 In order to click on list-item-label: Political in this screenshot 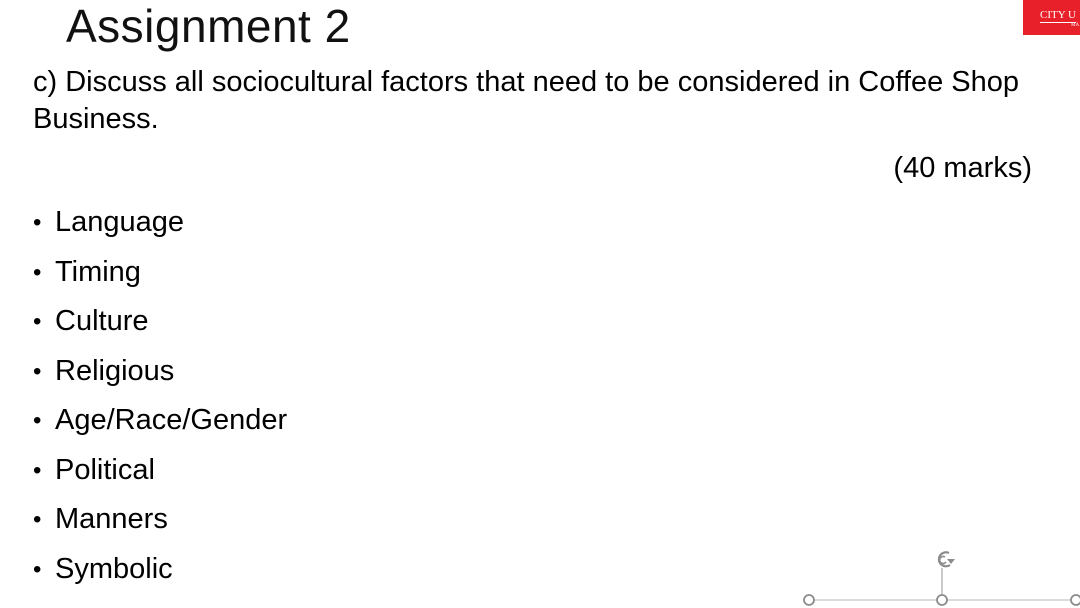, I will do `click(105, 469)`.